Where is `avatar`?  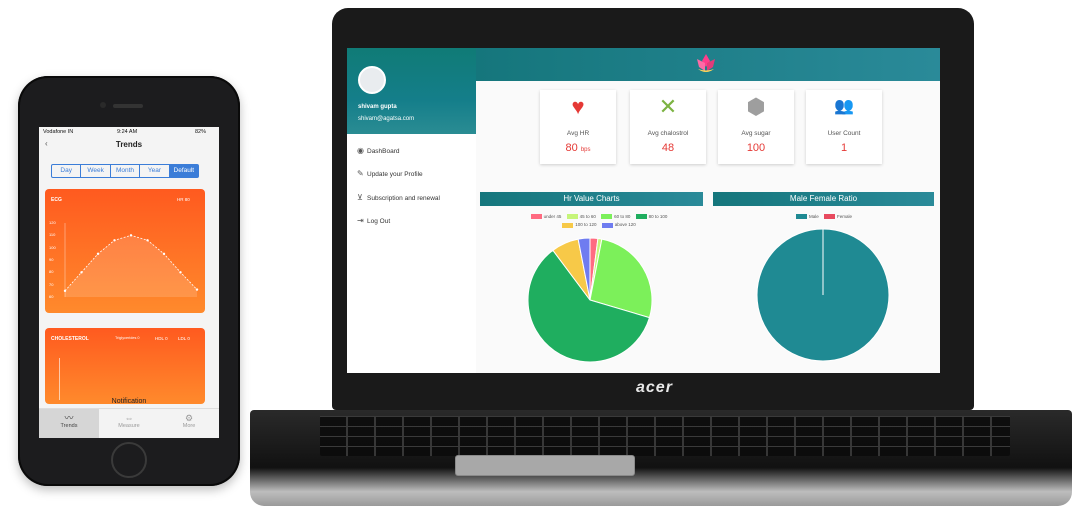 avatar is located at coordinates (372, 80).